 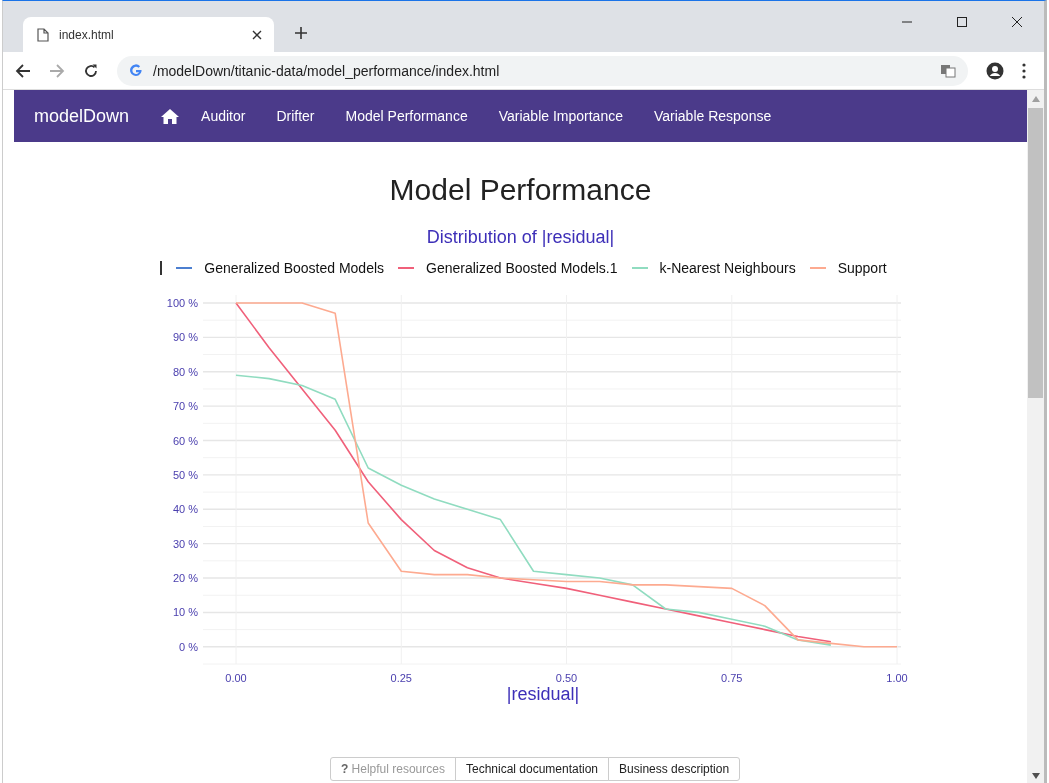 What do you see at coordinates (727, 268) in the screenshot?
I see `legend-label: k-Nearest Neighbours` at bounding box center [727, 268].